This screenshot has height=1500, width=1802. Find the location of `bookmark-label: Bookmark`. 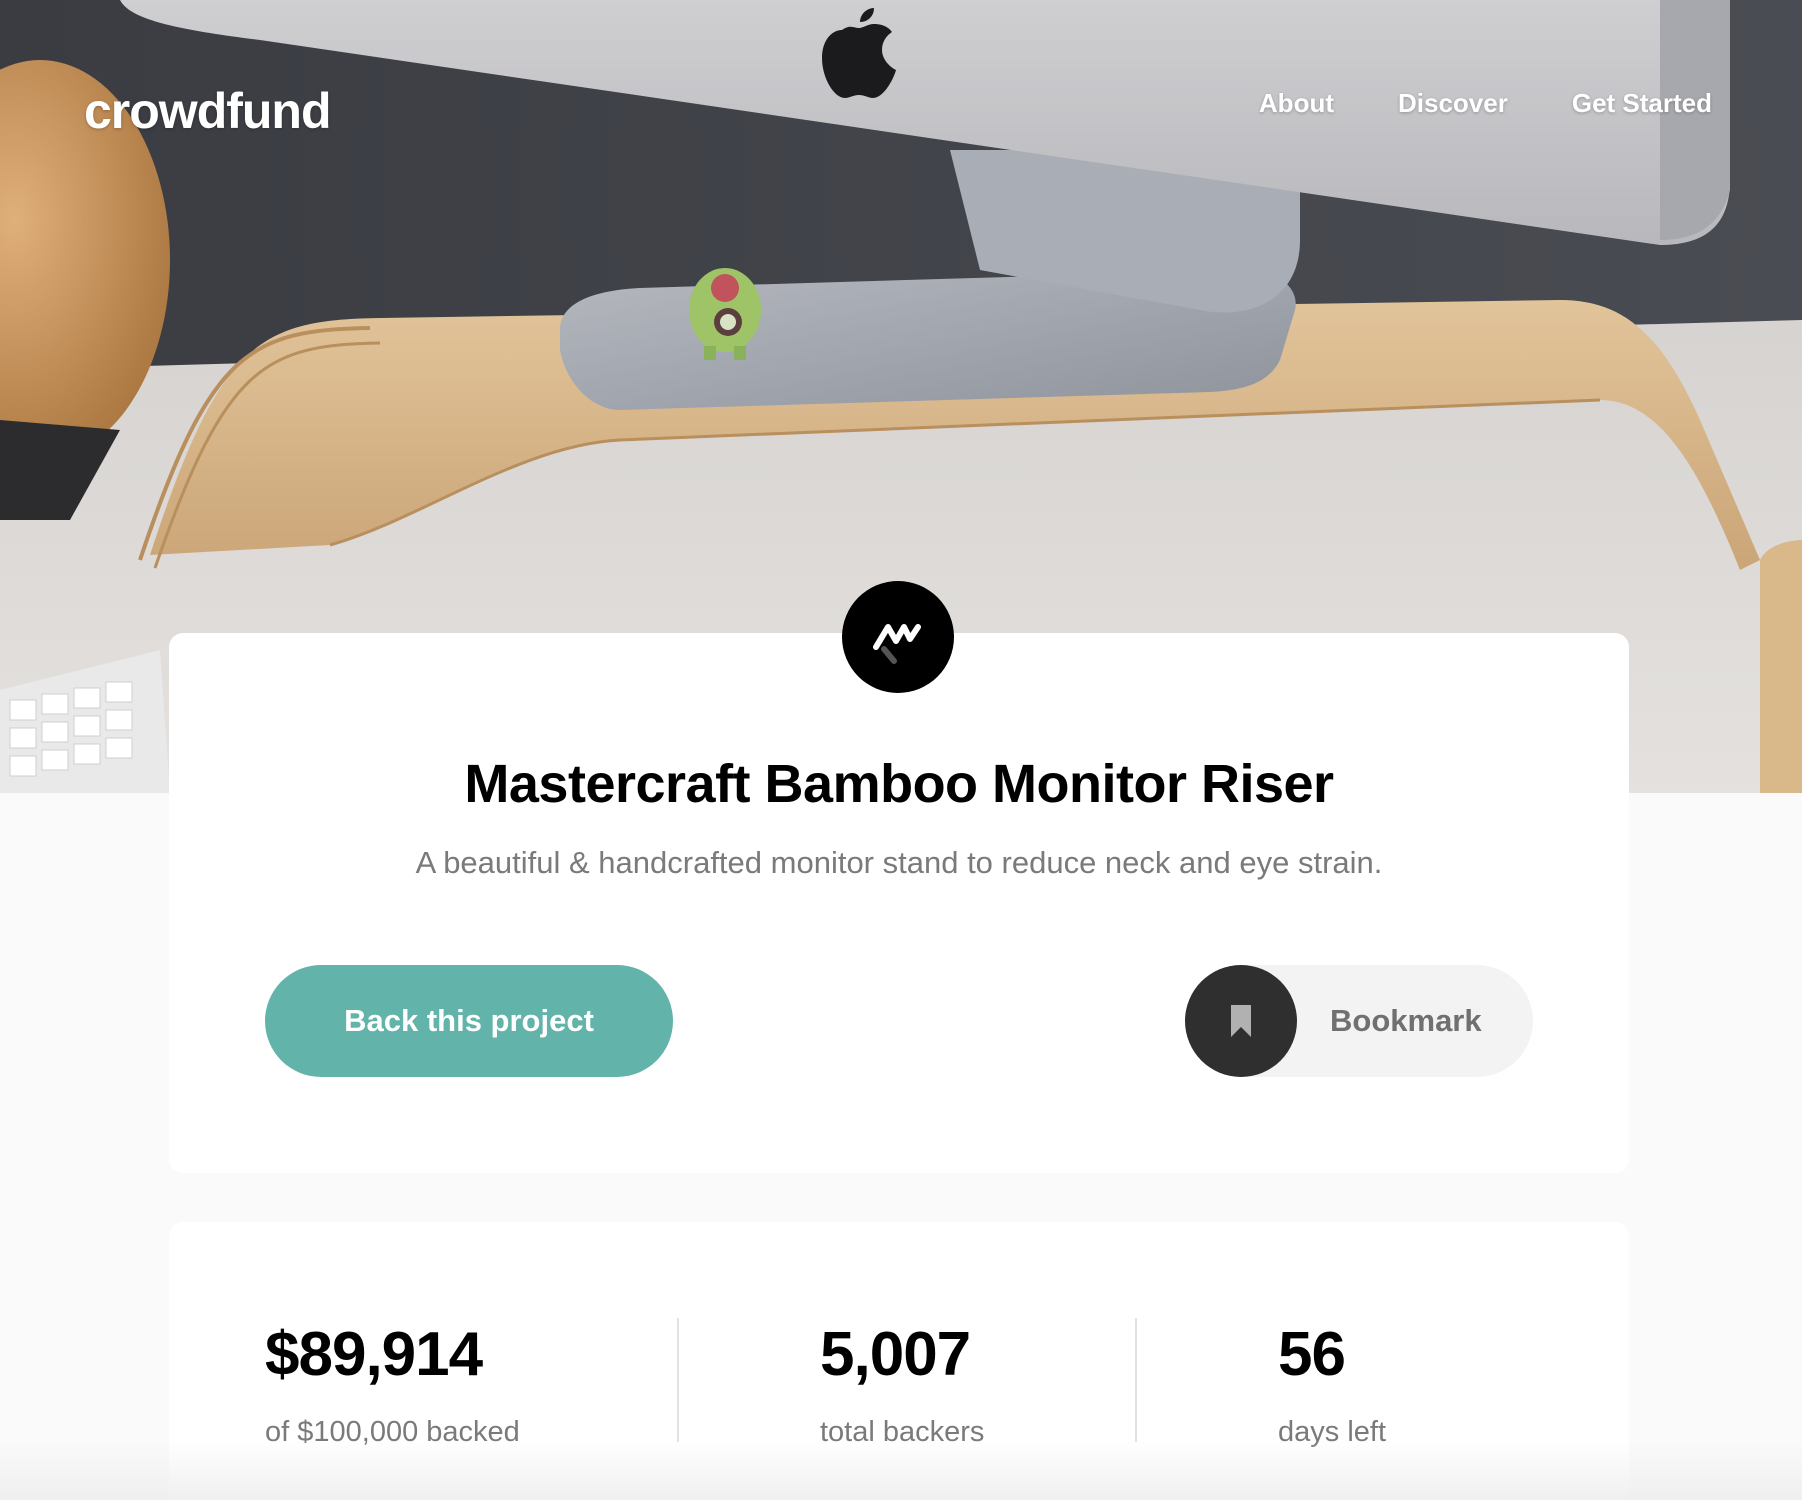

bookmark-label: Bookmark is located at coordinates (1406, 1020).